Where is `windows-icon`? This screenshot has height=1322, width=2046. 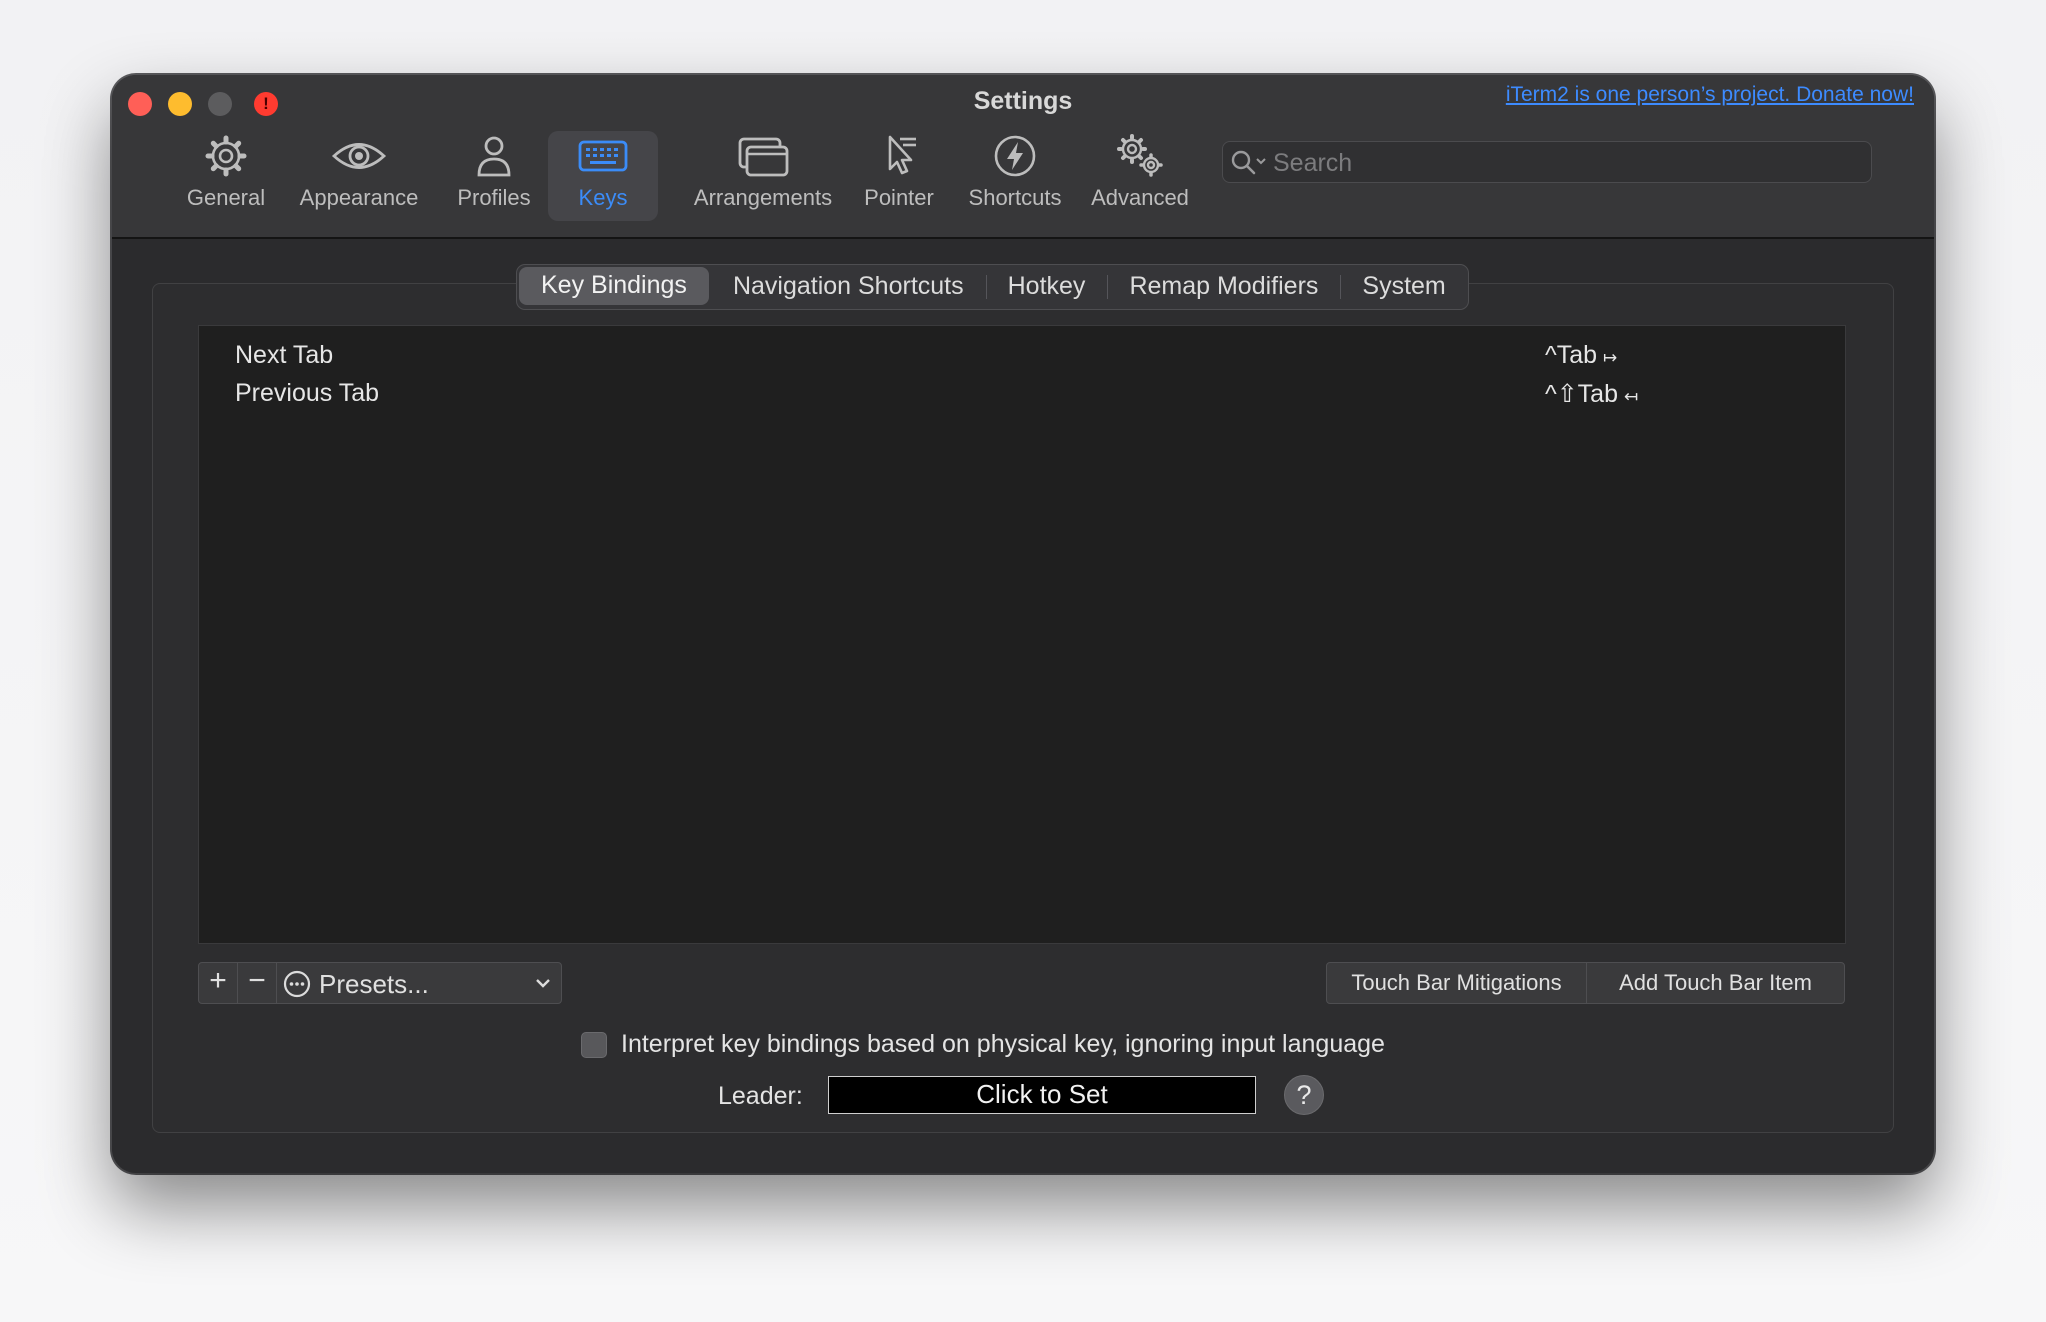
windows-icon is located at coordinates (763, 156).